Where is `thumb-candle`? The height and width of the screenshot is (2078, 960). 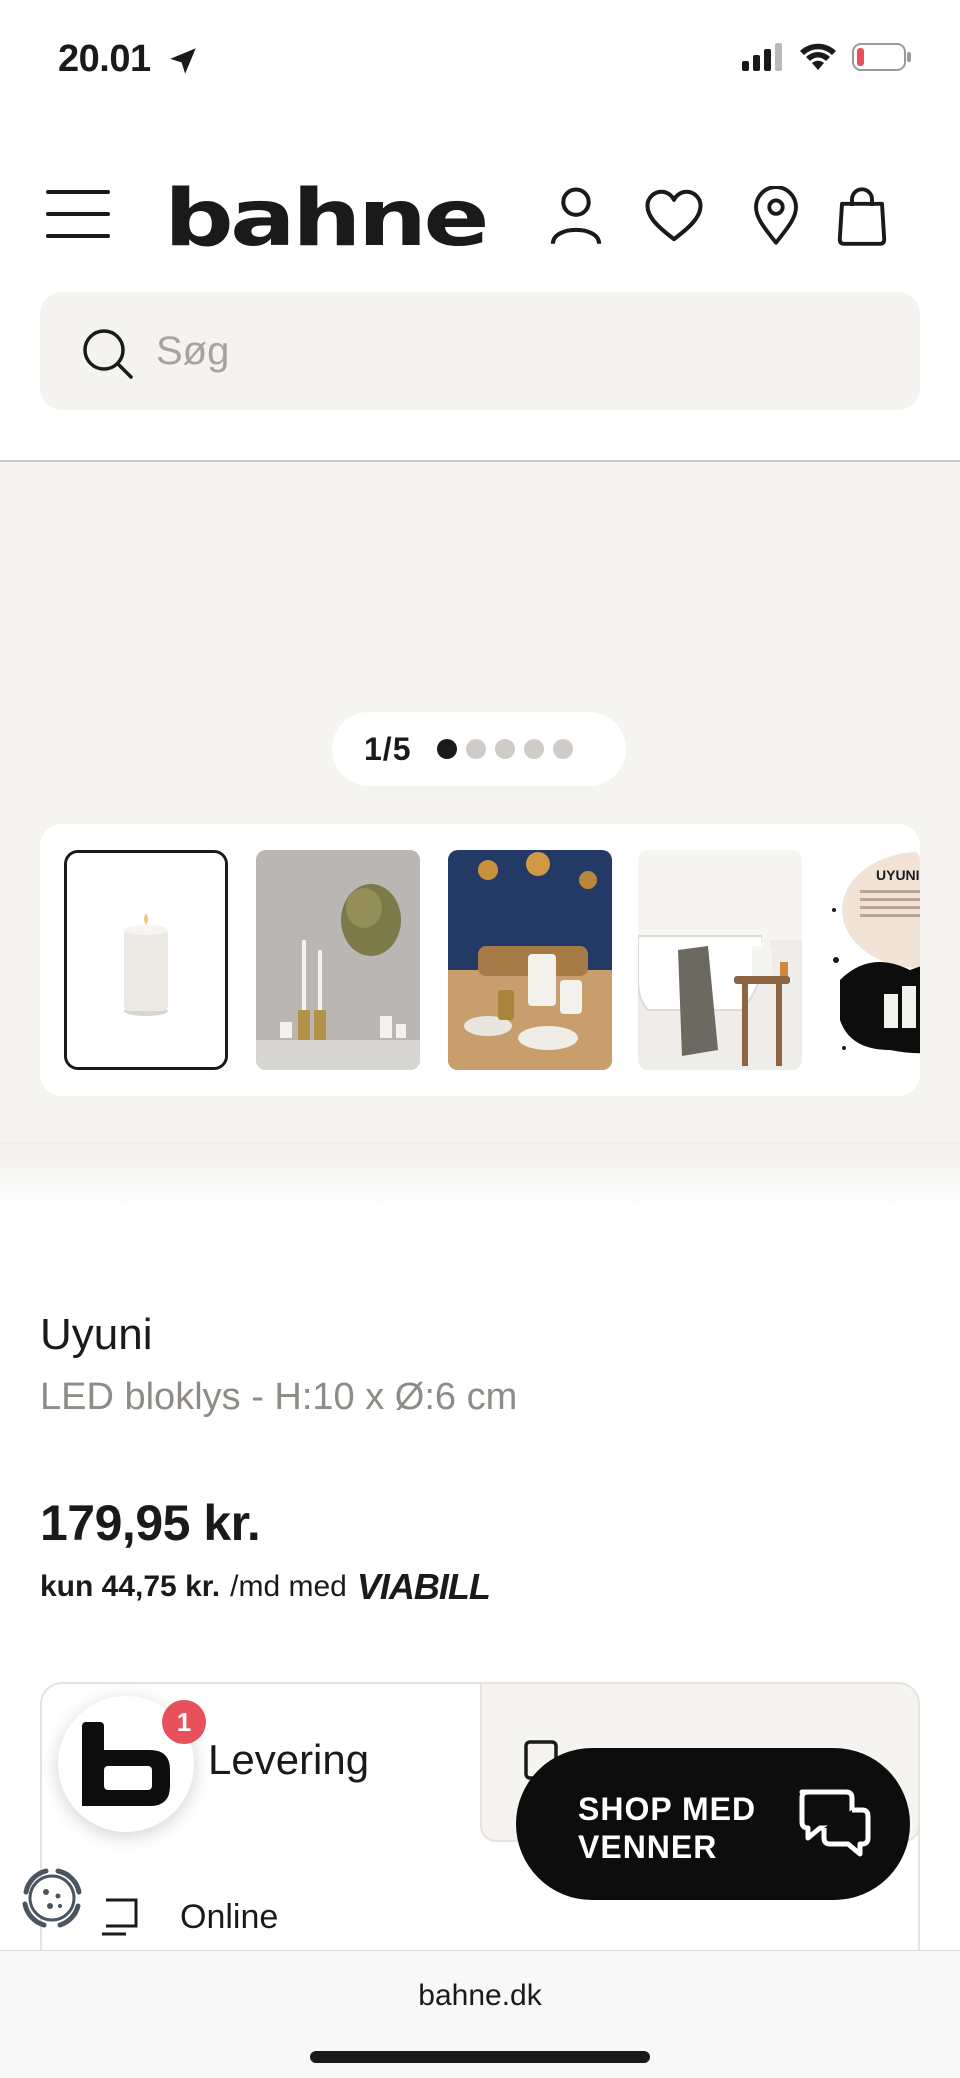 thumb-candle is located at coordinates (146, 960).